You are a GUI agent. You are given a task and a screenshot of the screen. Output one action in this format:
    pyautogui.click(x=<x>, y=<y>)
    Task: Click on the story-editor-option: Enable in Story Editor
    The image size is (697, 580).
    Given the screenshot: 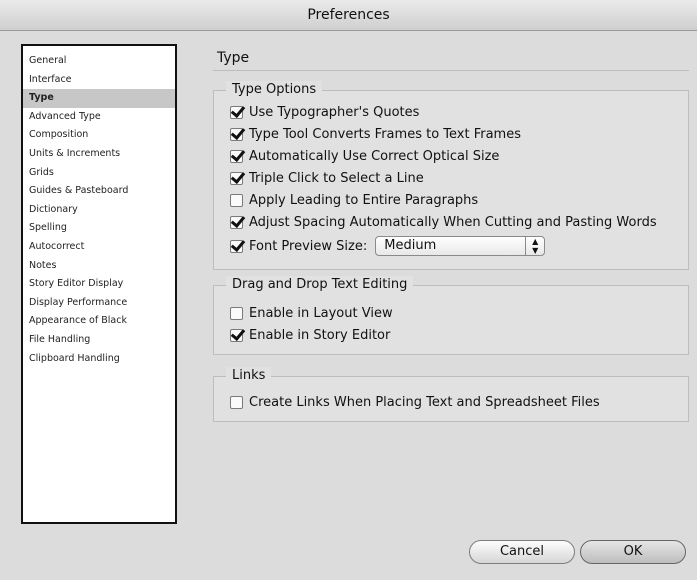 What is the action you would take?
    pyautogui.click(x=310, y=335)
    